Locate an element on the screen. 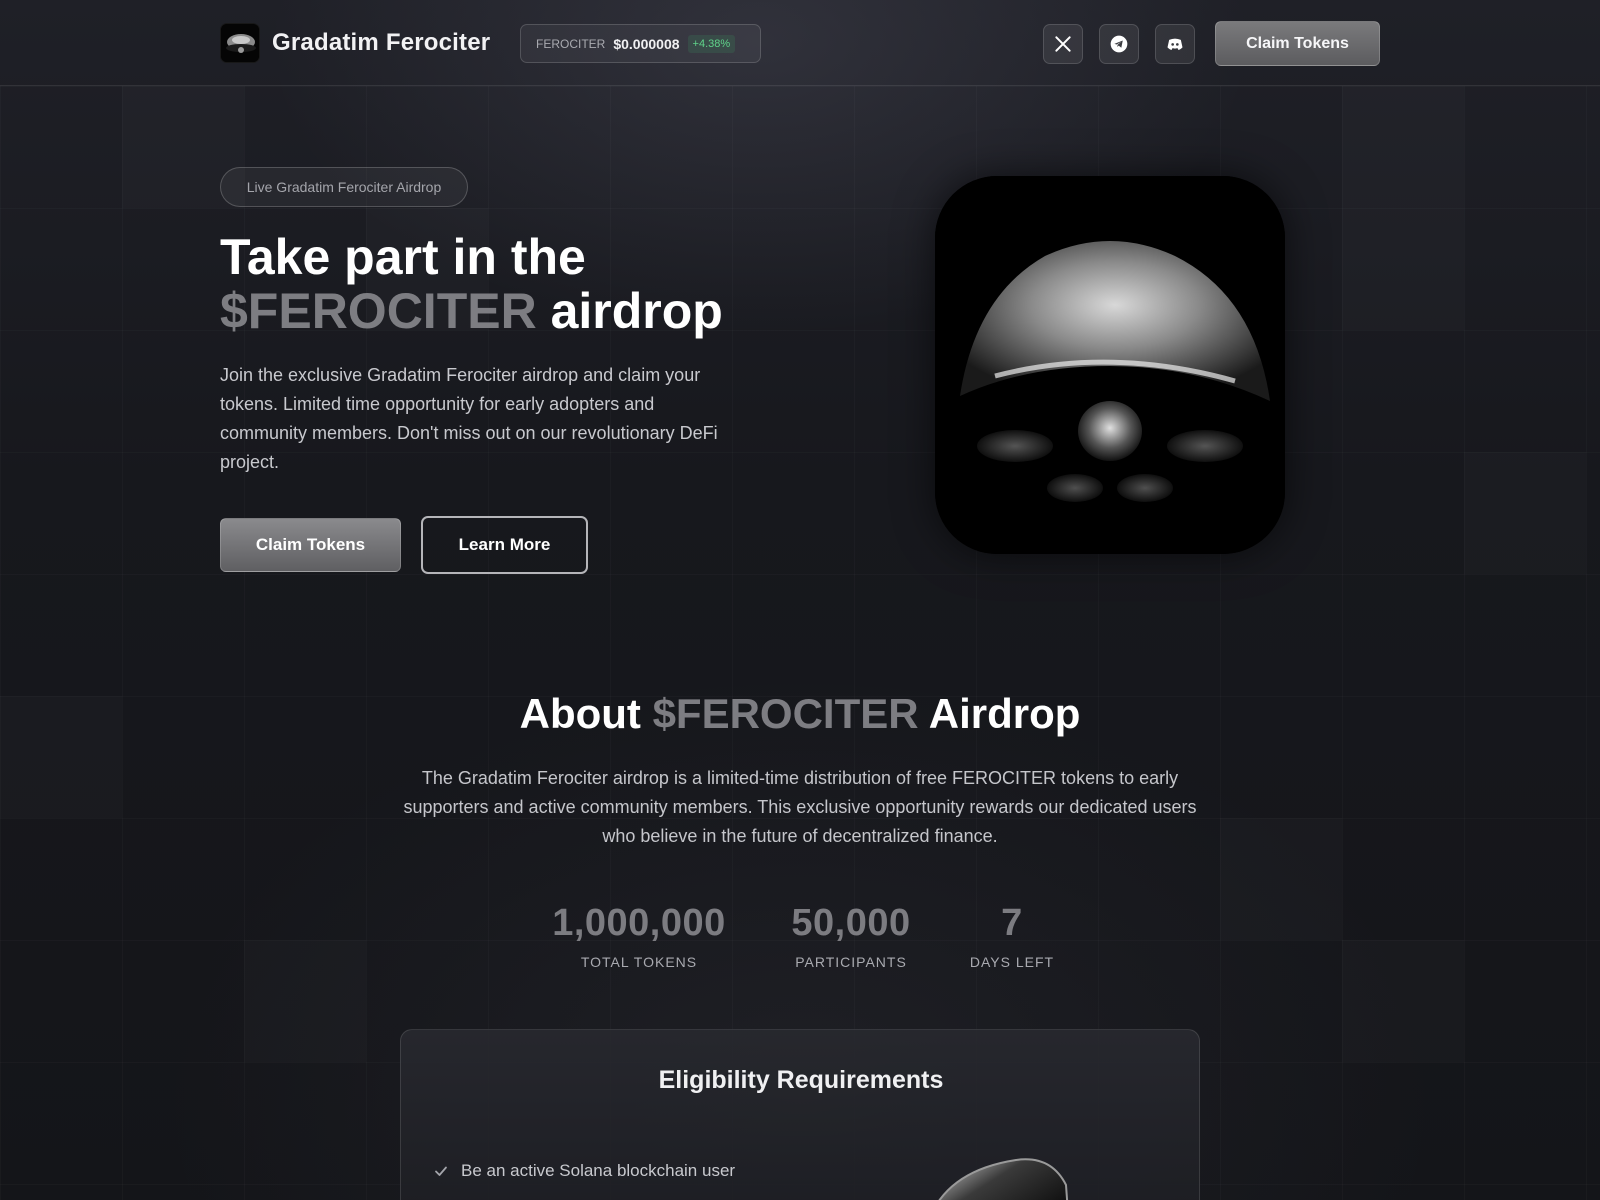  discord-social-button is located at coordinates (1175, 44).